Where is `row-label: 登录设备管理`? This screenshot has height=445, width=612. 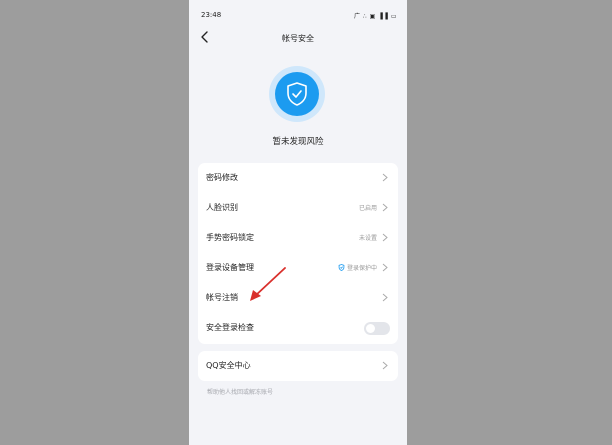 row-label: 登录设备管理 is located at coordinates (230, 267).